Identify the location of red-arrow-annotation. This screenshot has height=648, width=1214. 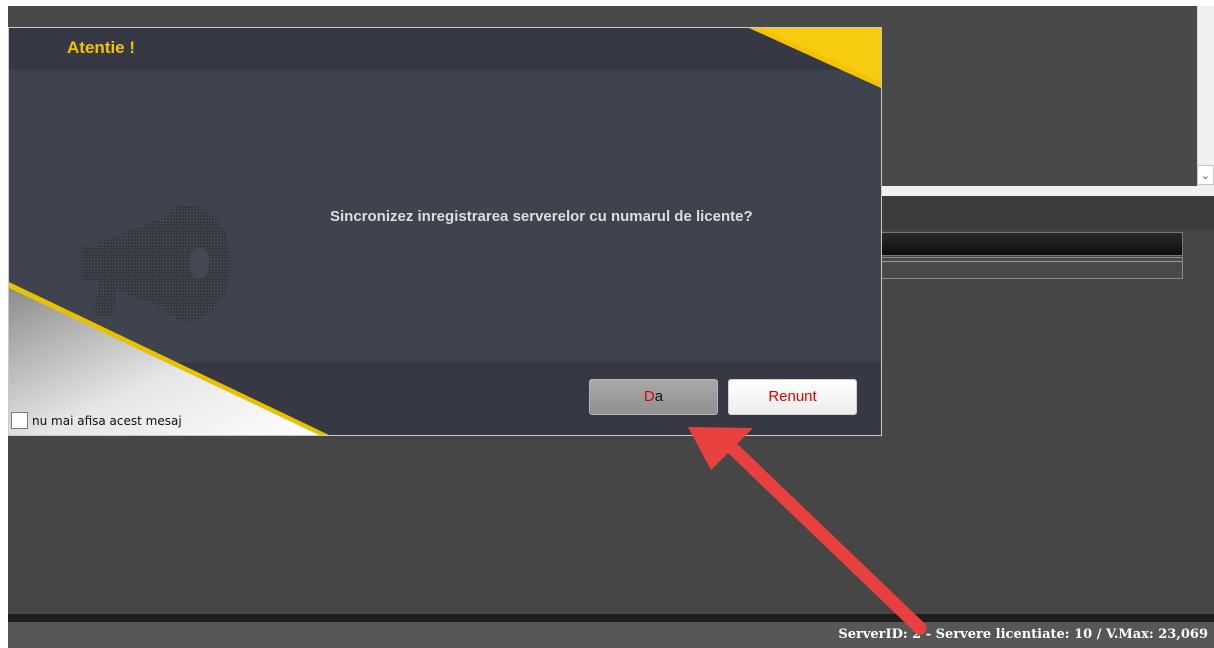
(807, 531).